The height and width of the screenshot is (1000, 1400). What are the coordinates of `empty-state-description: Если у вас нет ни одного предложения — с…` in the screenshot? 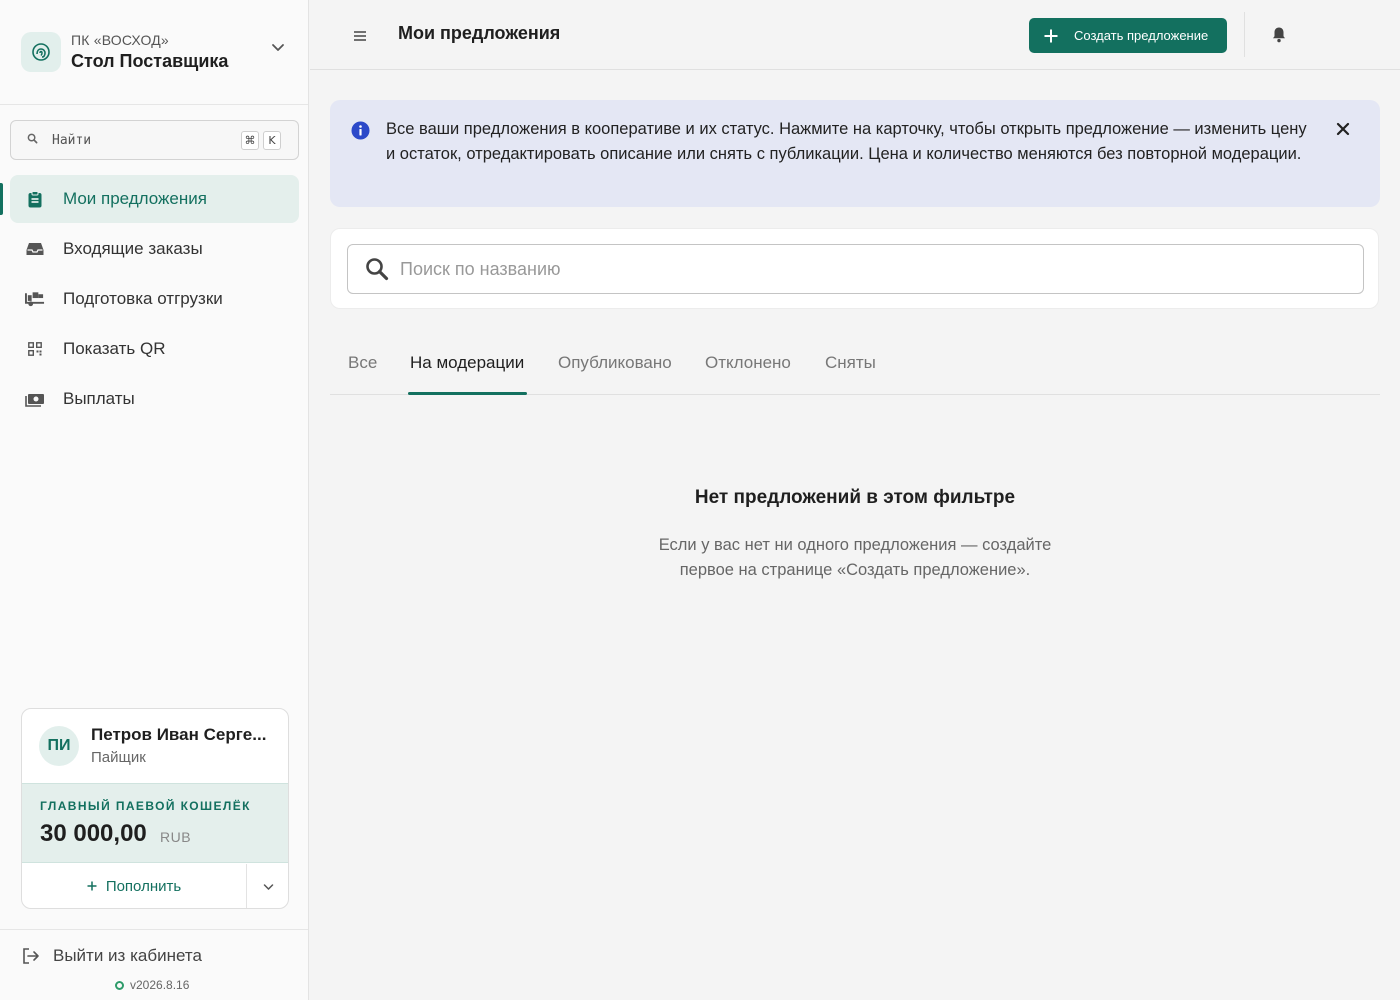 It's located at (855, 557).